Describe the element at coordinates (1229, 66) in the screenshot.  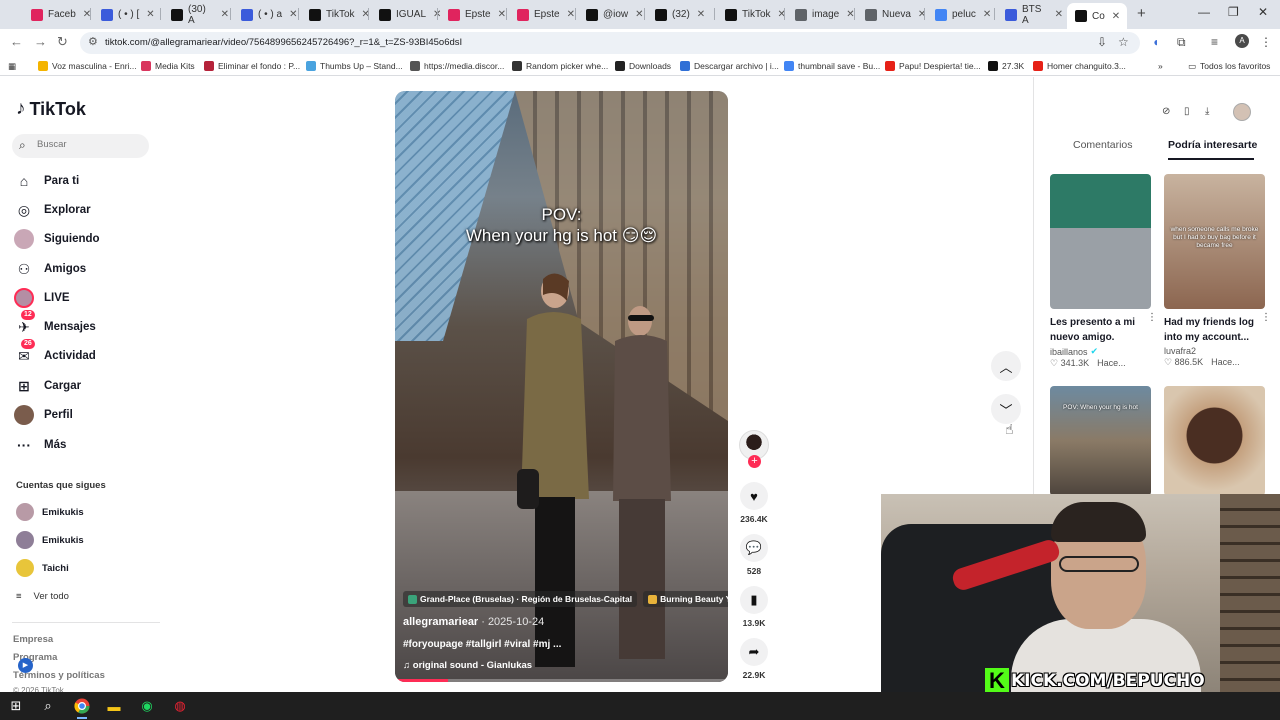
I see `all-bookmarks-folder: ▭ Todos los favoritos` at that location.